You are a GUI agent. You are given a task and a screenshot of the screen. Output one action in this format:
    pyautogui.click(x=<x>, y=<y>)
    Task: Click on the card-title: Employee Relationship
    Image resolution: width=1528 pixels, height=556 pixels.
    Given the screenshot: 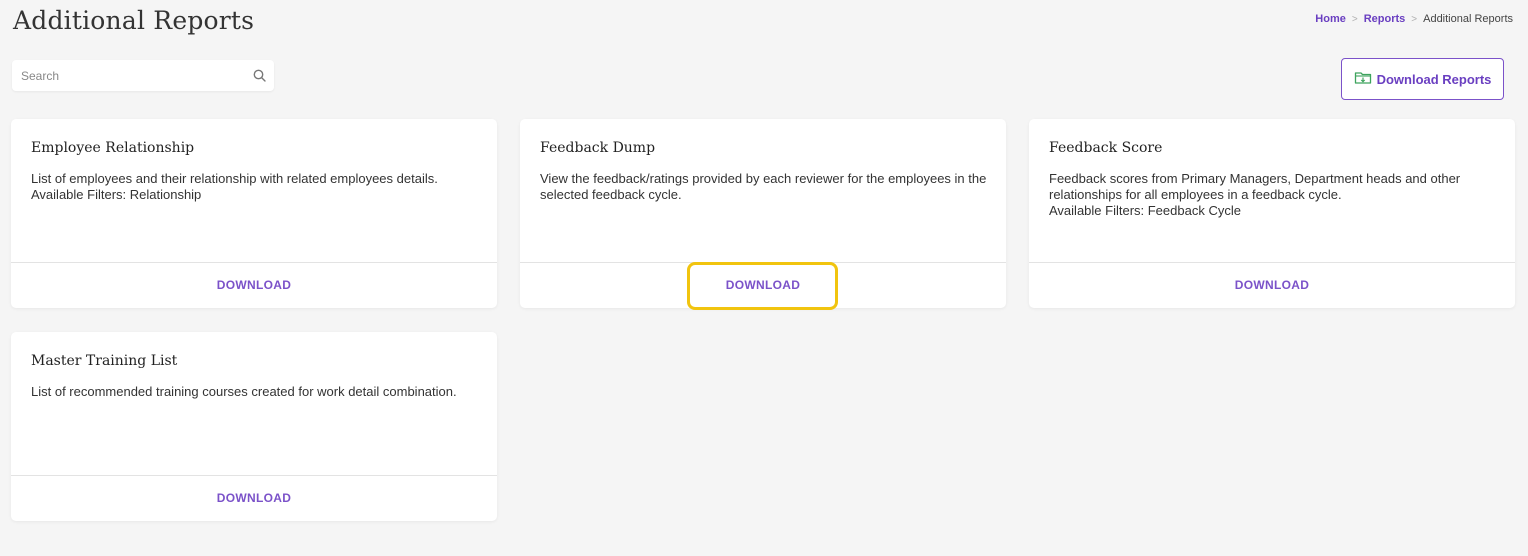 What is the action you would take?
    pyautogui.click(x=113, y=148)
    